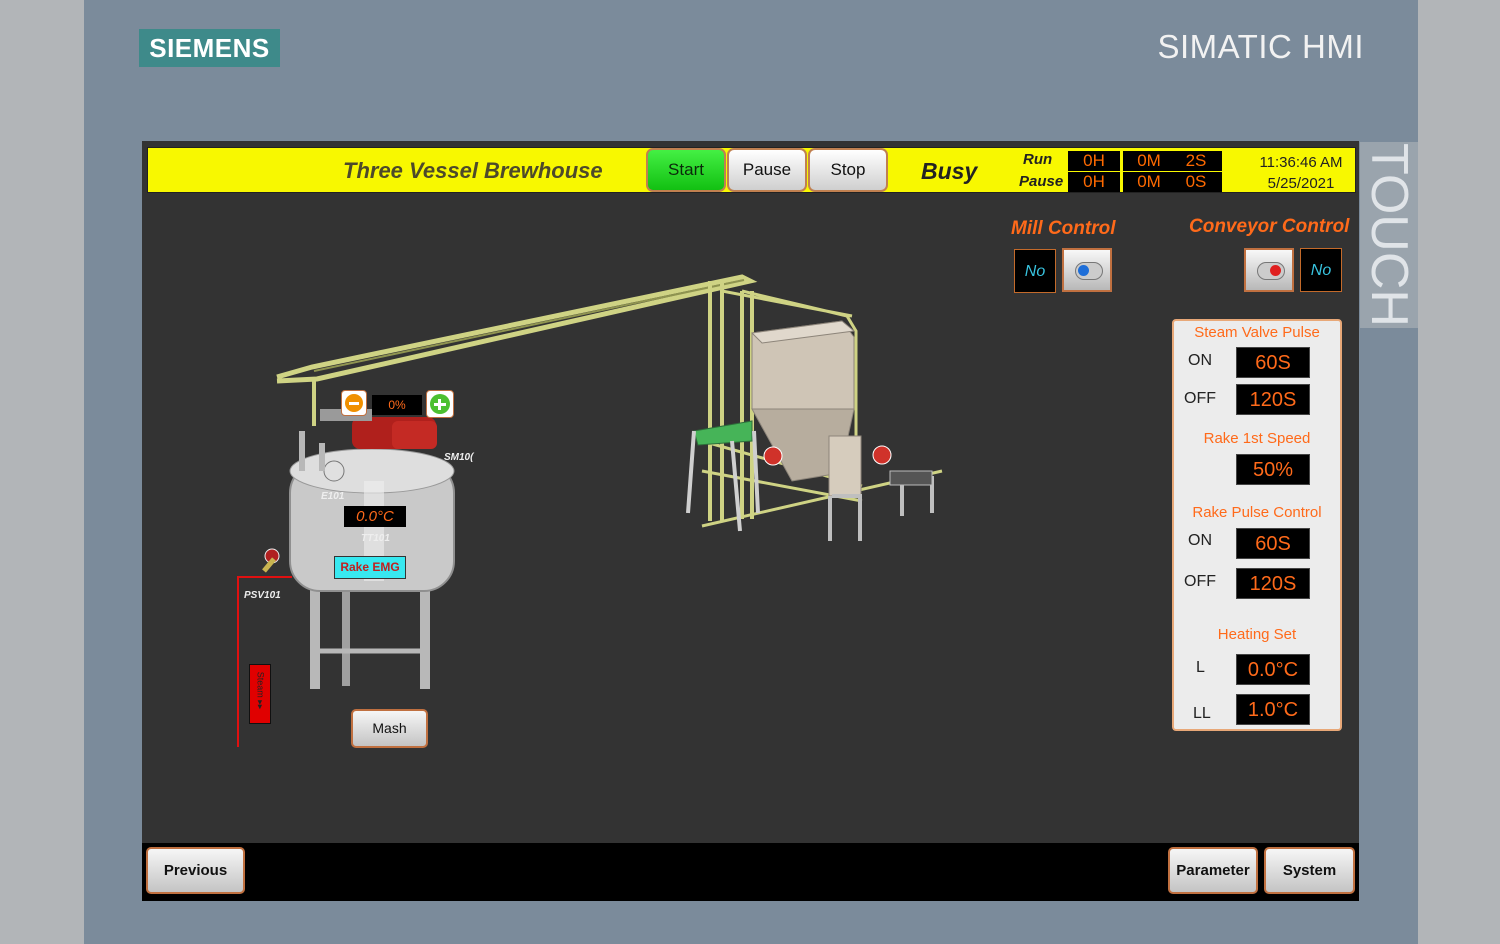 Image resolution: width=1500 pixels, height=944 pixels. Describe the element at coordinates (1309, 870) in the screenshot. I see `system-button: System` at that location.